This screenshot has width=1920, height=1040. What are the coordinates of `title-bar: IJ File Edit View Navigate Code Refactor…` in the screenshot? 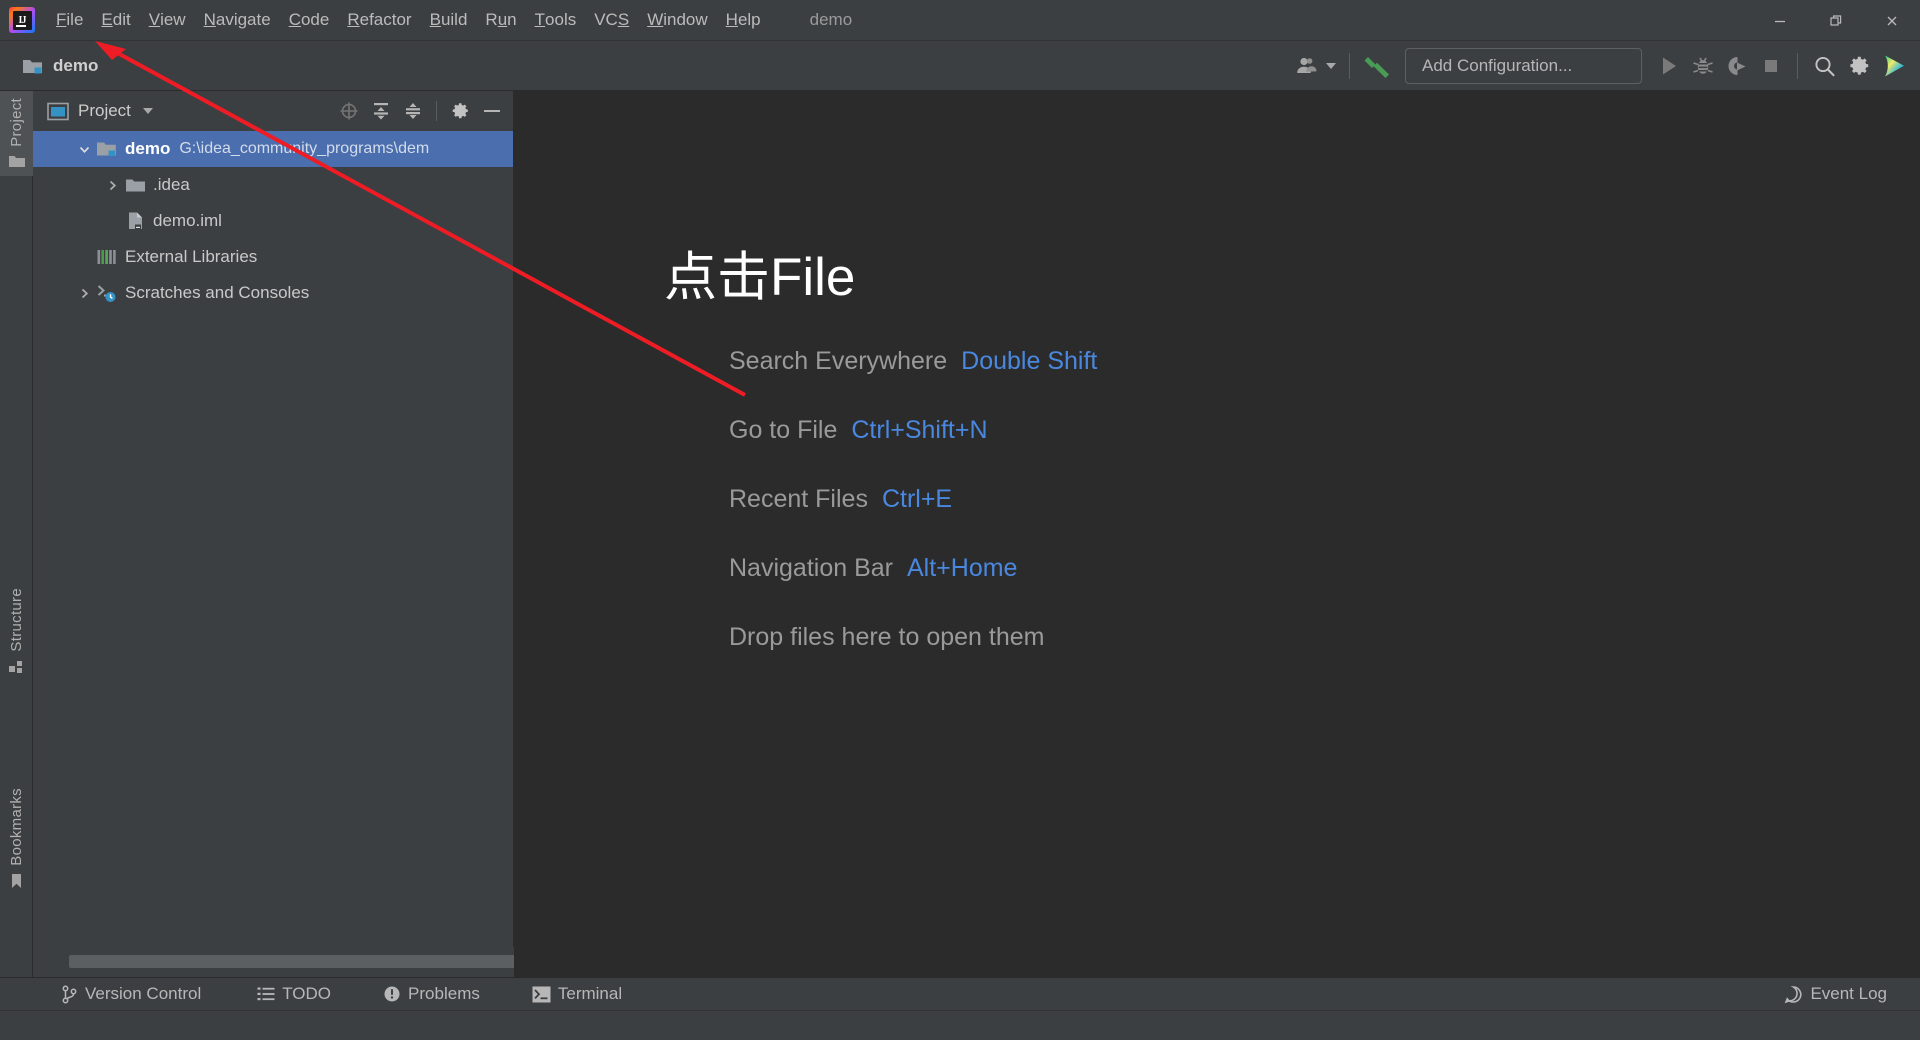 It's located at (960, 20).